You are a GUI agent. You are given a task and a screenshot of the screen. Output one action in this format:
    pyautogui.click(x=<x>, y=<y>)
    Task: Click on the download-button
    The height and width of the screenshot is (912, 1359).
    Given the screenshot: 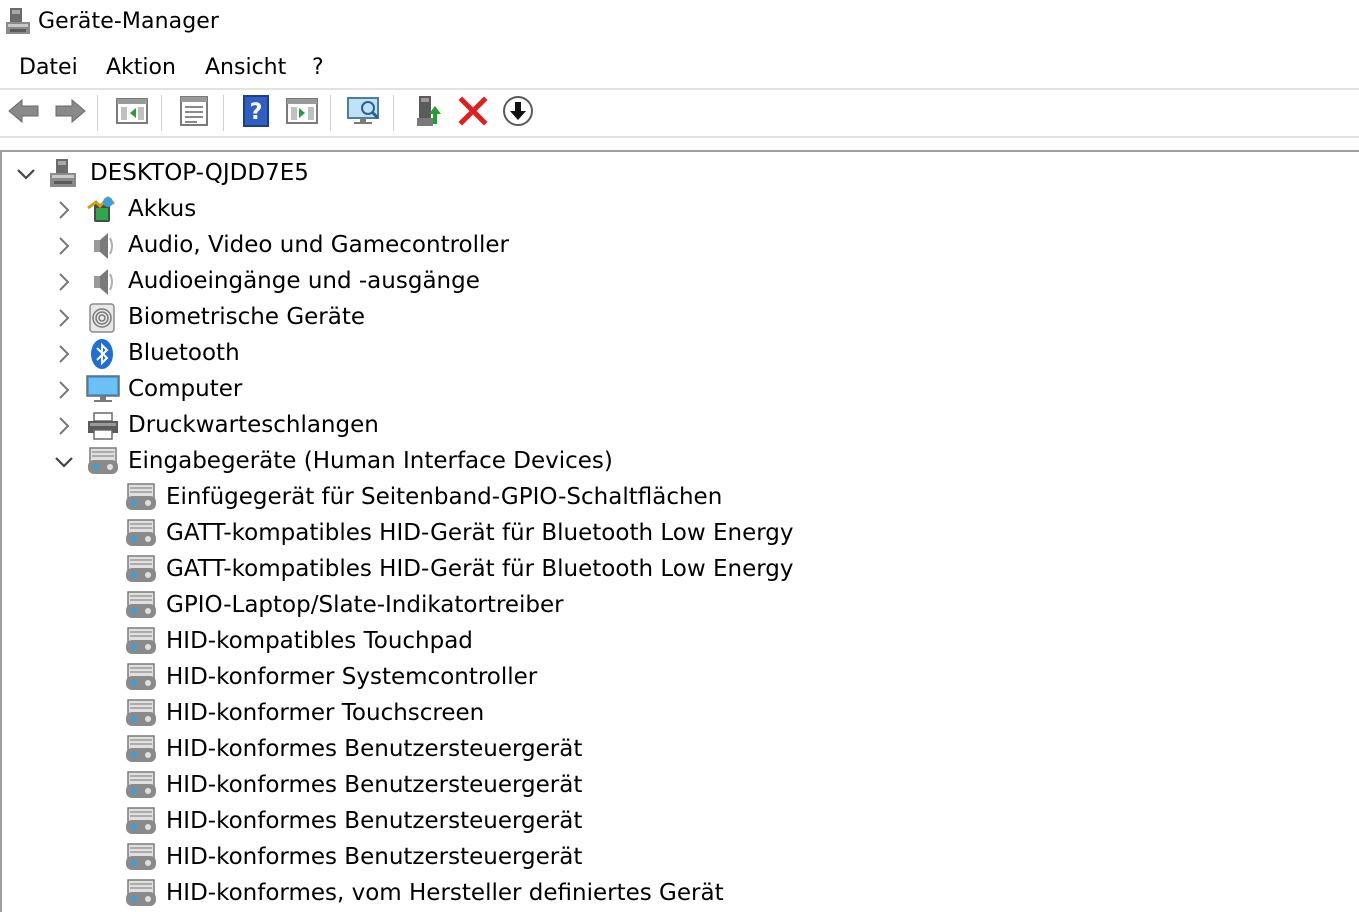 What is the action you would take?
    pyautogui.click(x=518, y=113)
    